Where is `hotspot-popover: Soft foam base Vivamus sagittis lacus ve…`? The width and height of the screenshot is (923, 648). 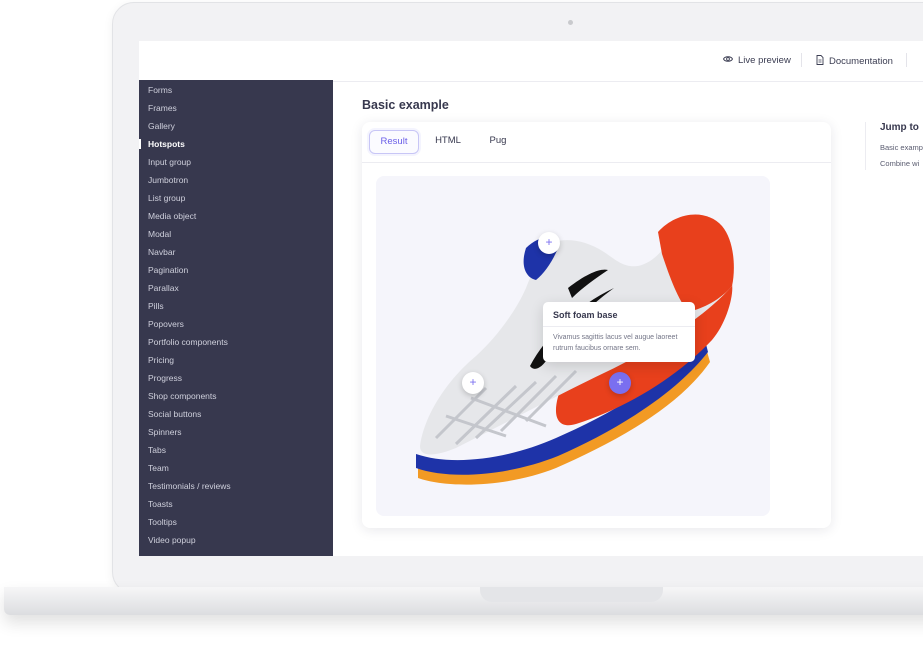 hotspot-popover: Soft foam base Vivamus sagittis lacus ve… is located at coordinates (619, 332).